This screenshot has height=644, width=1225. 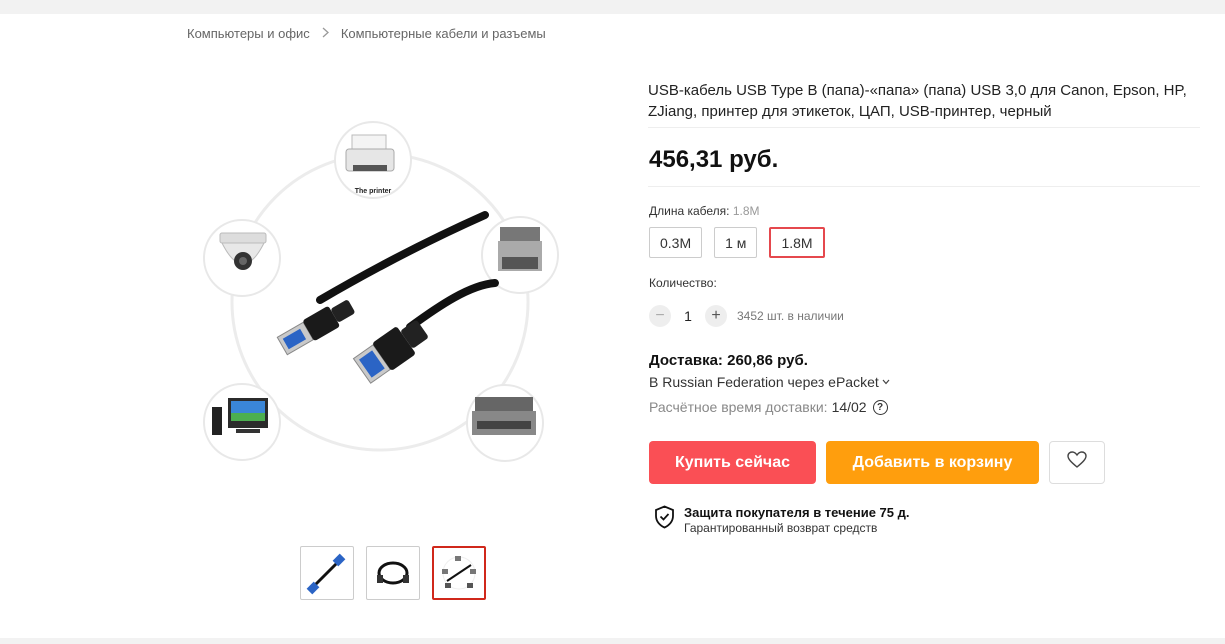 What do you see at coordinates (716, 316) in the screenshot?
I see `quantity-increase-button: +` at bounding box center [716, 316].